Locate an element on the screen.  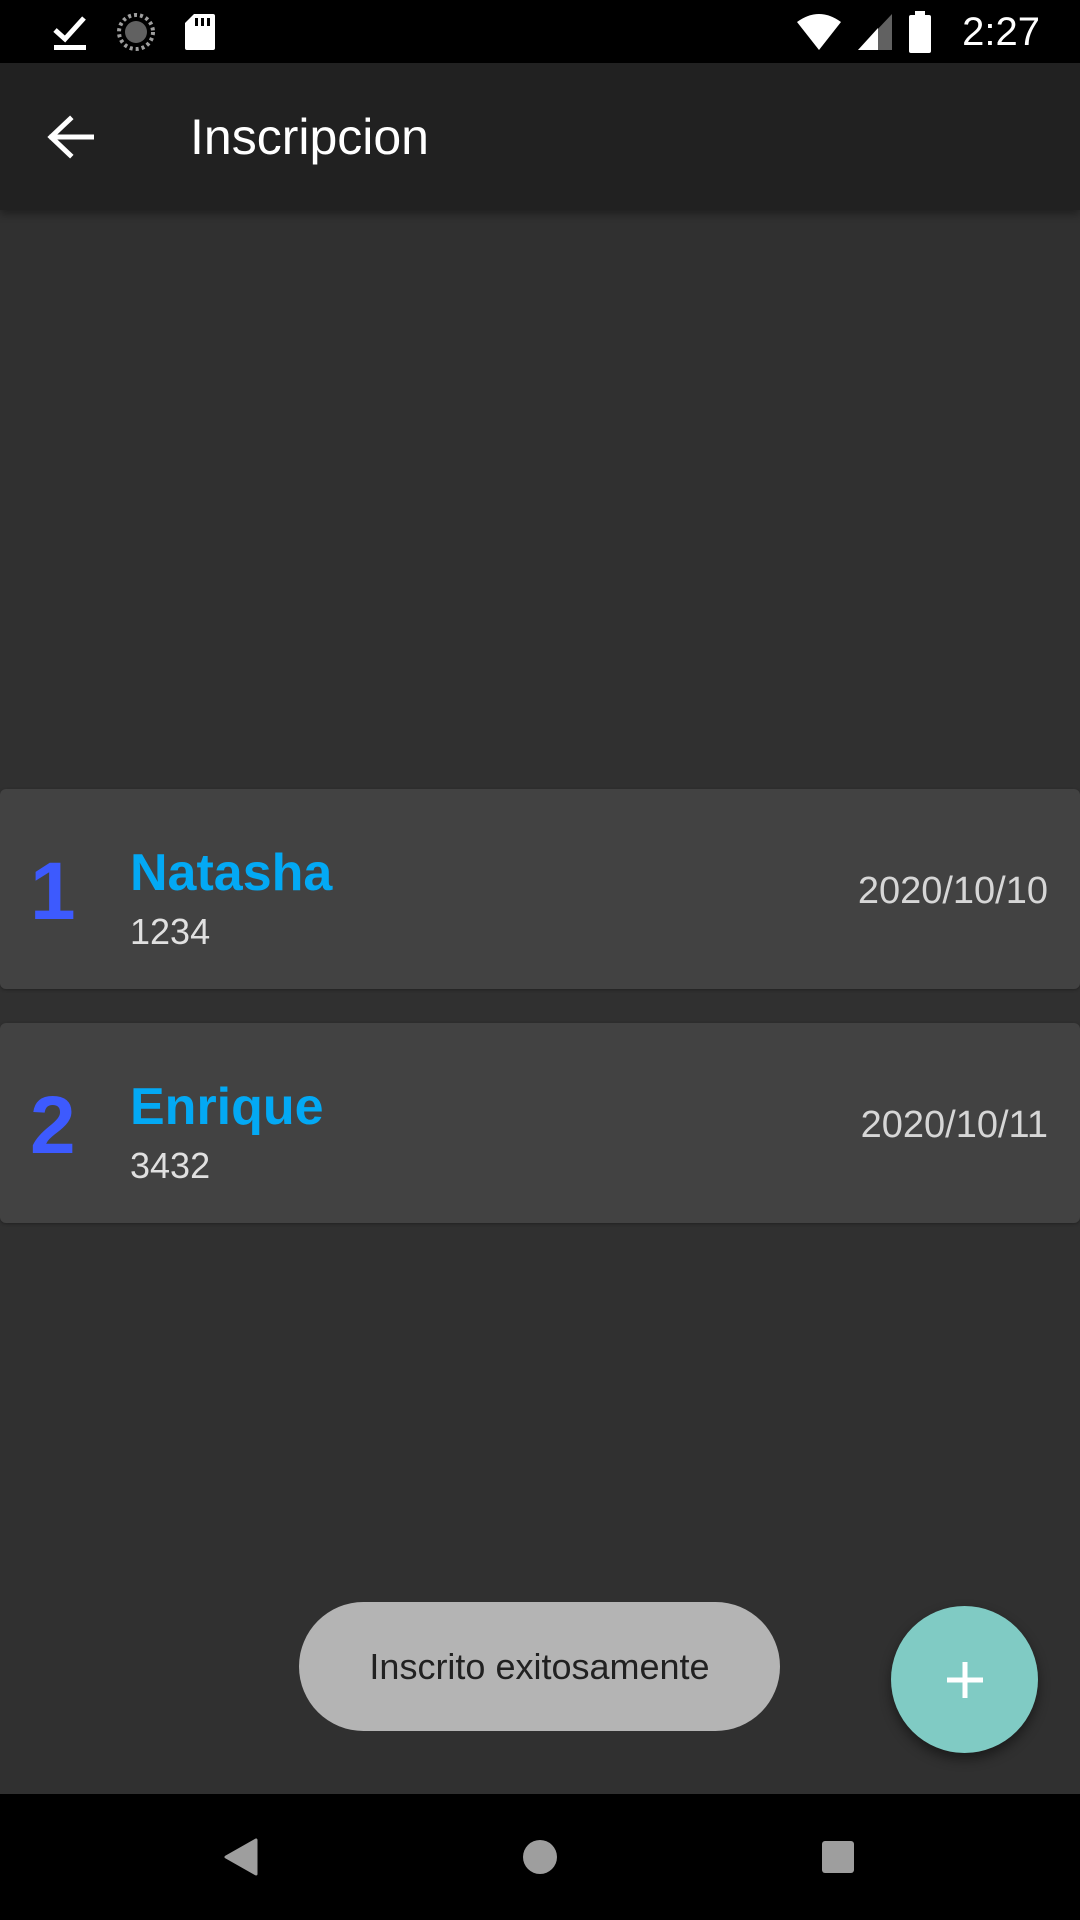
check-icon is located at coordinates (69, 33).